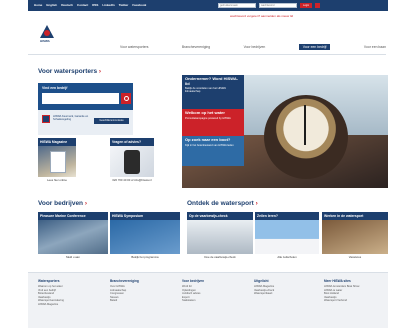 This screenshot has height=328, width=396. What do you see at coordinates (222, 203) in the screenshot?
I see `section-heading-ontdek: Ontdek de watersport ›` at bounding box center [222, 203].